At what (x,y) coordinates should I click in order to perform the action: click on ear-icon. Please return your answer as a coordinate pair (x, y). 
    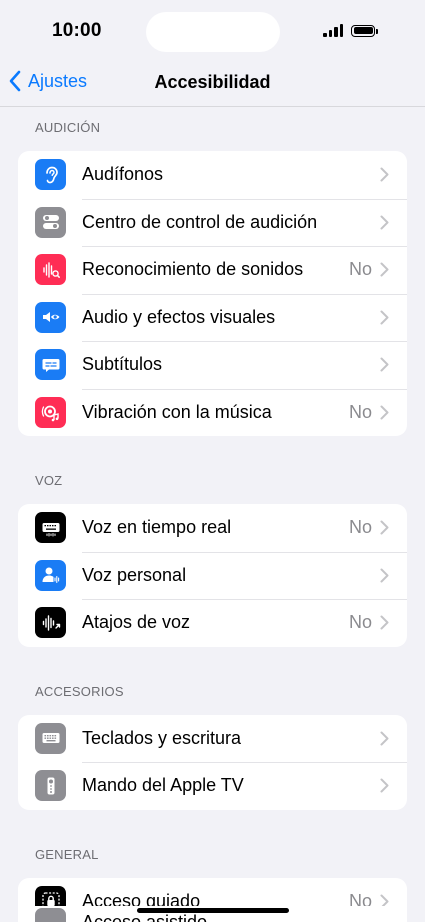
    Looking at the image, I should click on (50, 175).